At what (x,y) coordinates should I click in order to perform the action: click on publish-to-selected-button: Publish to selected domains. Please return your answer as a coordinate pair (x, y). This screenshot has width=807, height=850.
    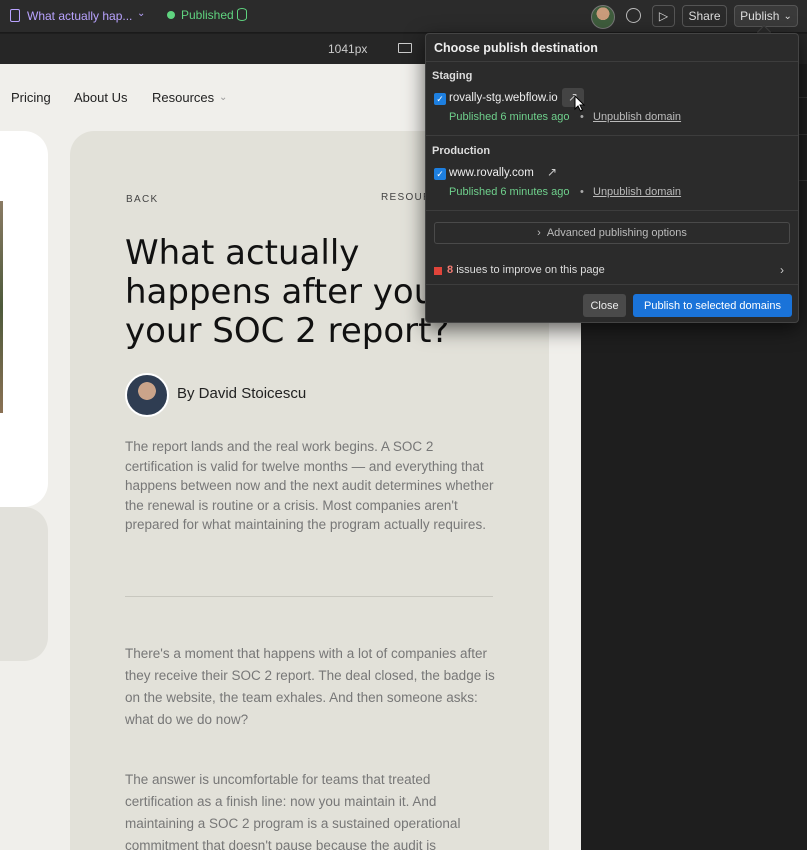
    Looking at the image, I should click on (712, 305).